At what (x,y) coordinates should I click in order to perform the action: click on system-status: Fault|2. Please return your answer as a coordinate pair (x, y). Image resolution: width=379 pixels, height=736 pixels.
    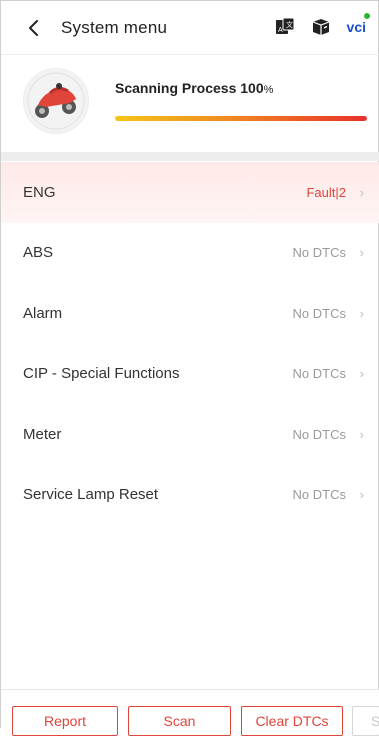
    Looking at the image, I should click on (326, 192).